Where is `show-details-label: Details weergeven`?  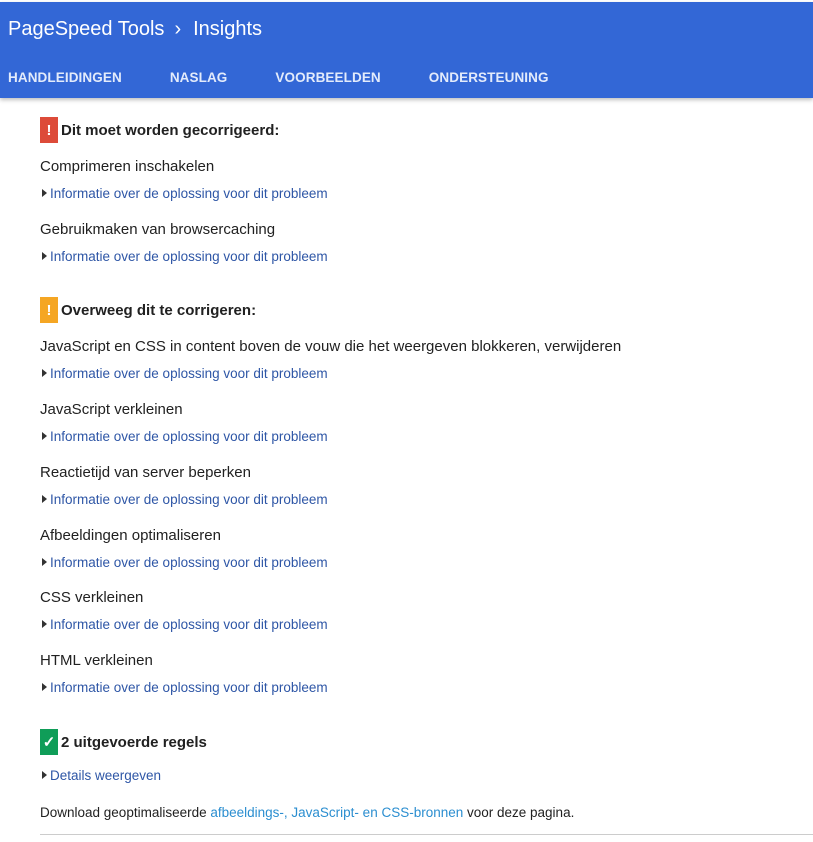
show-details-label: Details weergeven is located at coordinates (106, 775).